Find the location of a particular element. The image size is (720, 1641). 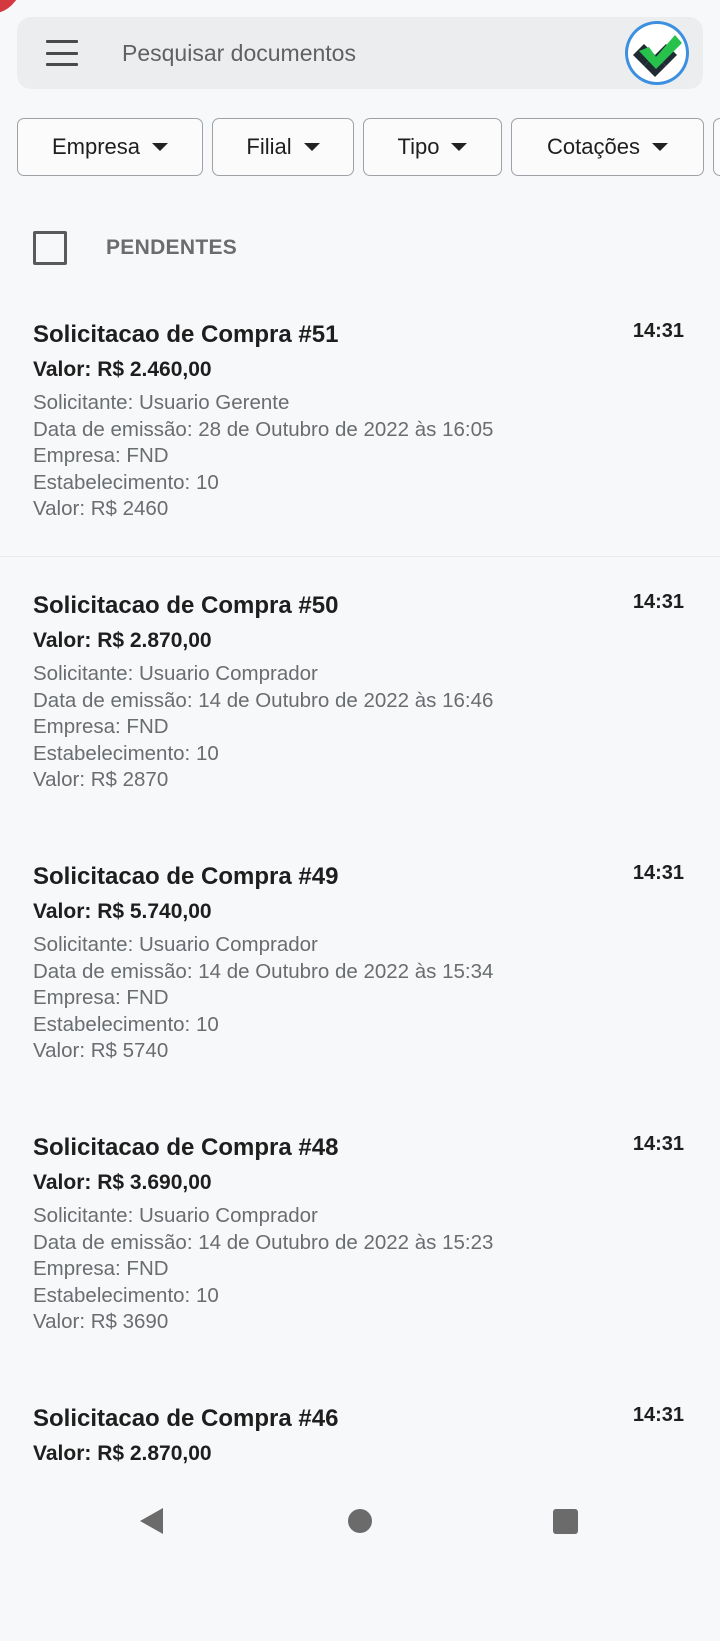

filter-more-chip is located at coordinates (716, 147).